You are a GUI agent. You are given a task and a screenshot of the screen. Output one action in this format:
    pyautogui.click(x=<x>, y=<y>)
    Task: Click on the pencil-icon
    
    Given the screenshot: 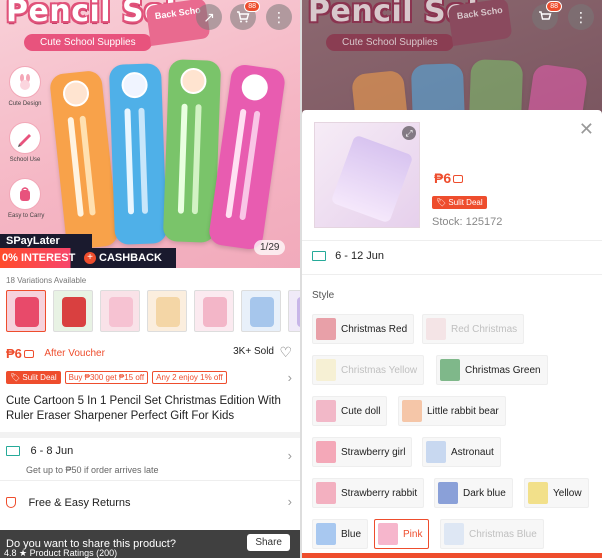 What is the action you would take?
    pyautogui.click(x=25, y=138)
    